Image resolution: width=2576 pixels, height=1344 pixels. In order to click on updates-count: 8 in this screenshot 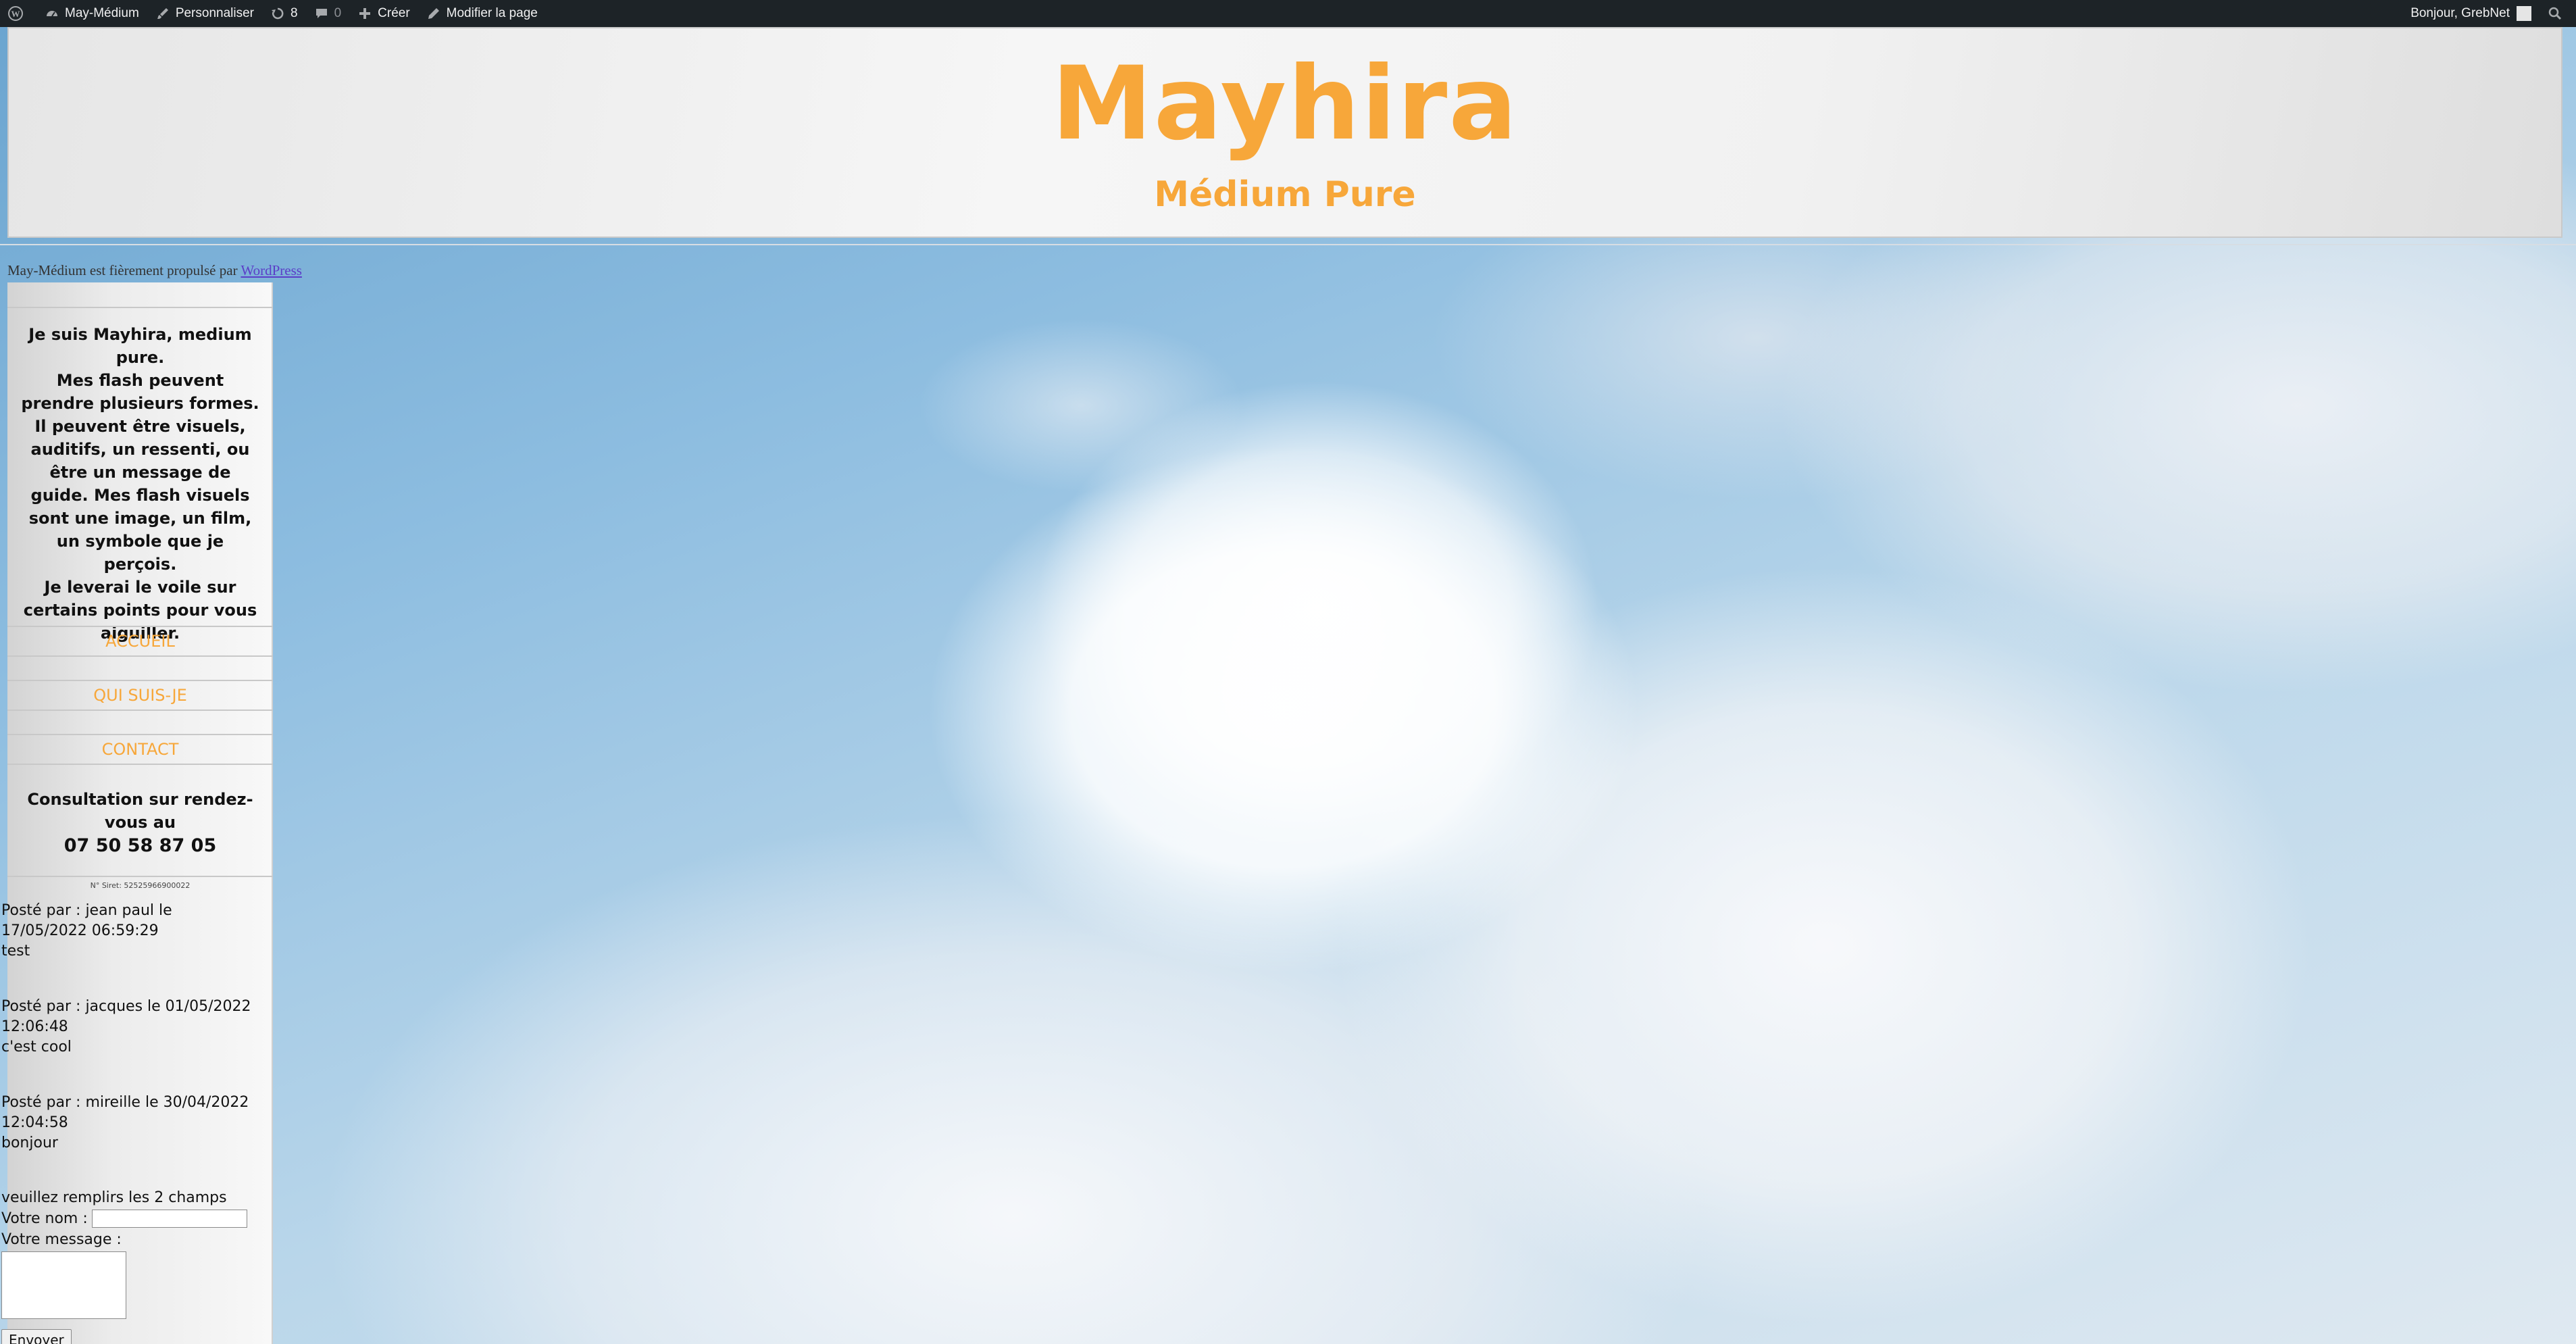, I will do `click(294, 13)`.